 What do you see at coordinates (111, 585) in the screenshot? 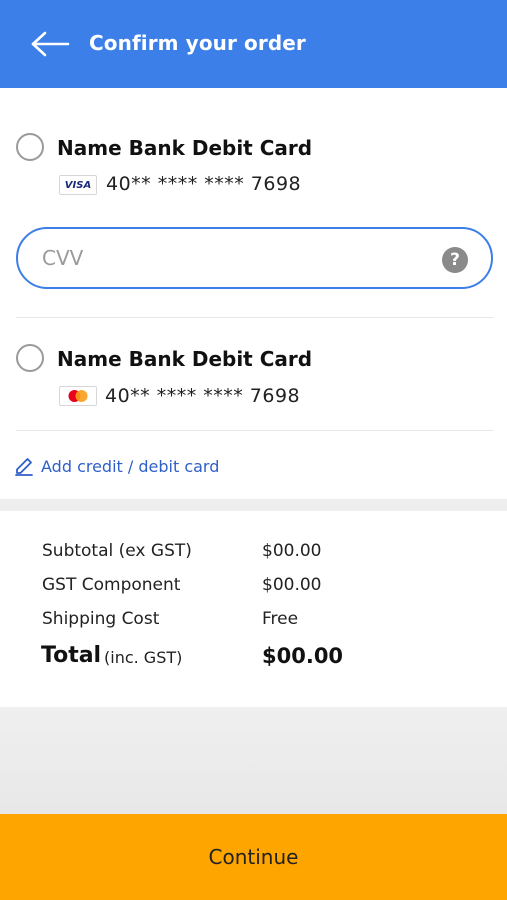
I see `gst-label: GST Component` at bounding box center [111, 585].